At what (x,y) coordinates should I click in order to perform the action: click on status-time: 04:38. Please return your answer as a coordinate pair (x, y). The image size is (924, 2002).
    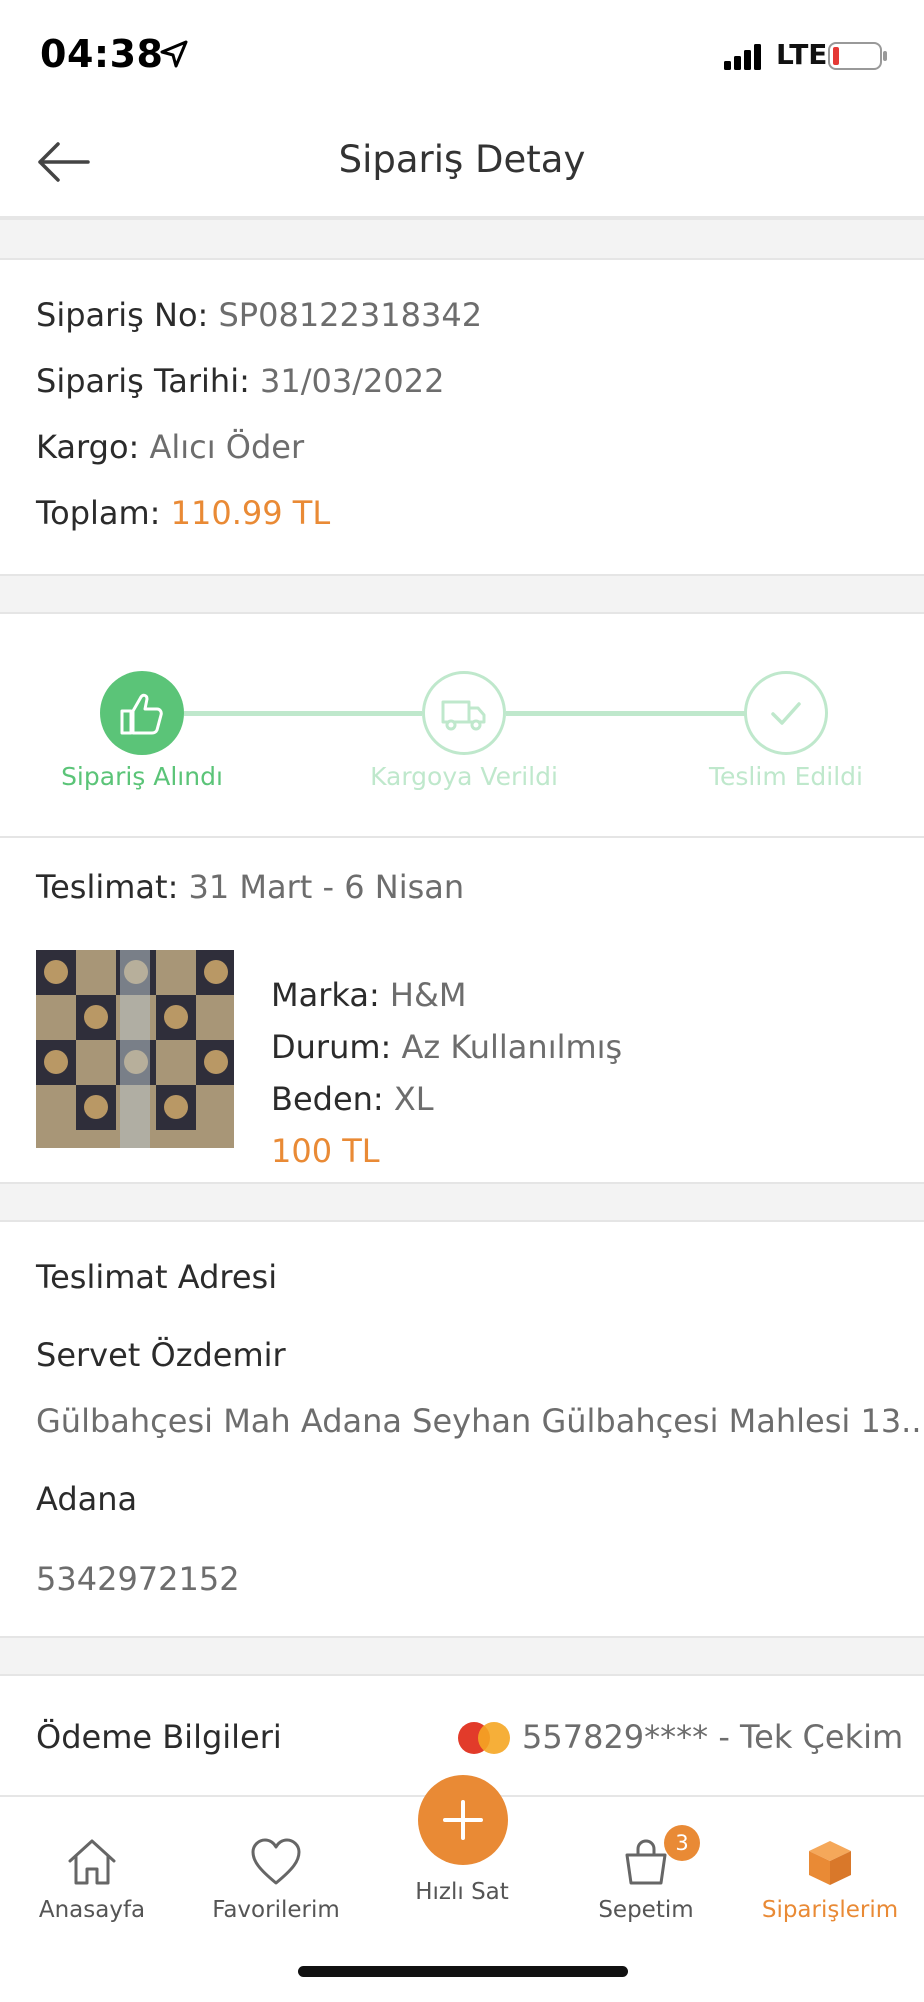
    Looking at the image, I should click on (102, 54).